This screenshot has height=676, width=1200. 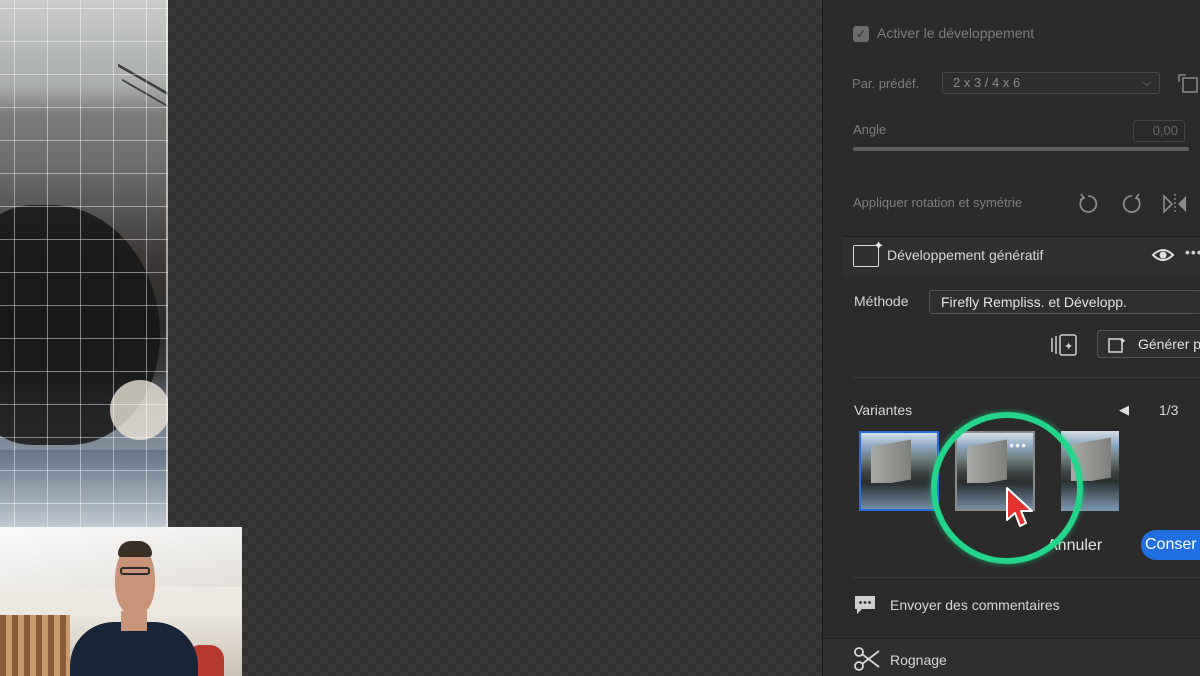 I want to click on webcam-stair-railing, so click(x=35, y=645).